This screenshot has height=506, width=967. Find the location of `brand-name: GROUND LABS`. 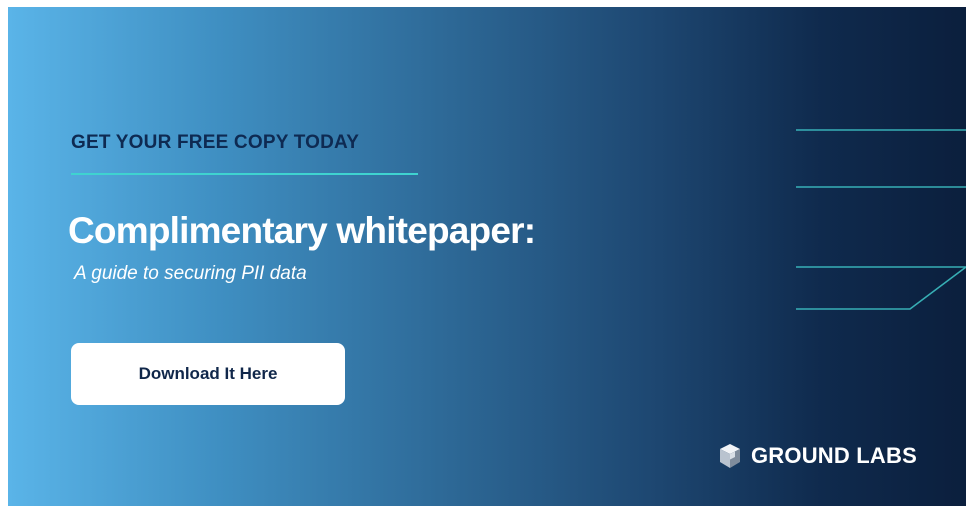

brand-name: GROUND LABS is located at coordinates (834, 455).